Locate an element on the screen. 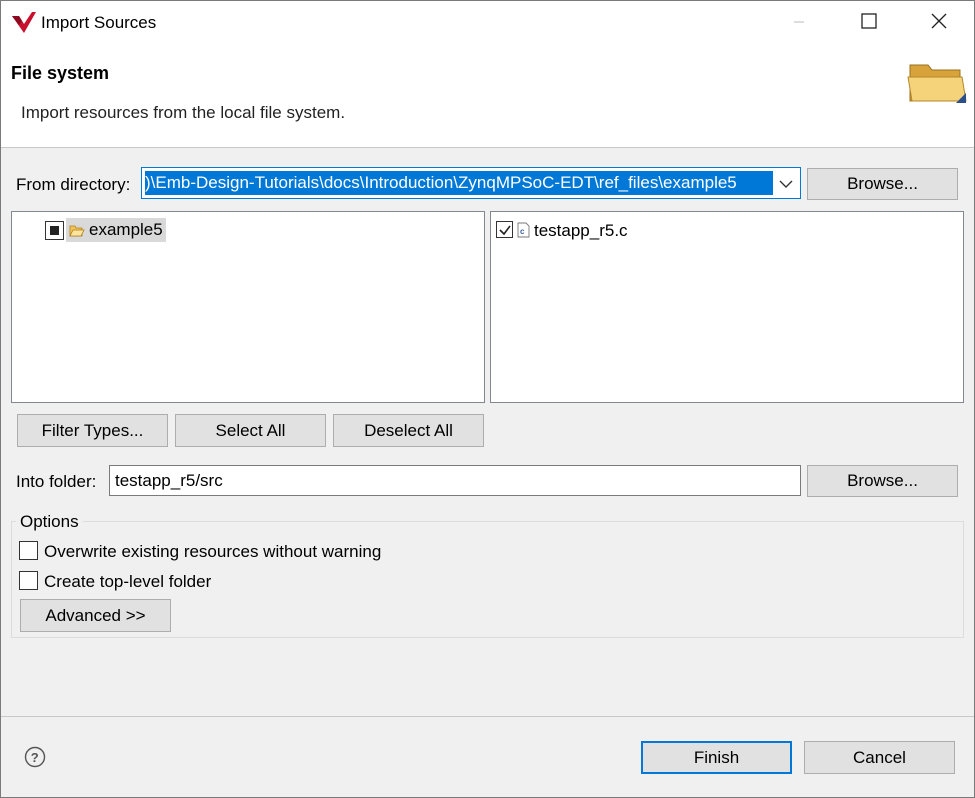 The height and width of the screenshot is (798, 975). maximize-button is located at coordinates (869, 23).